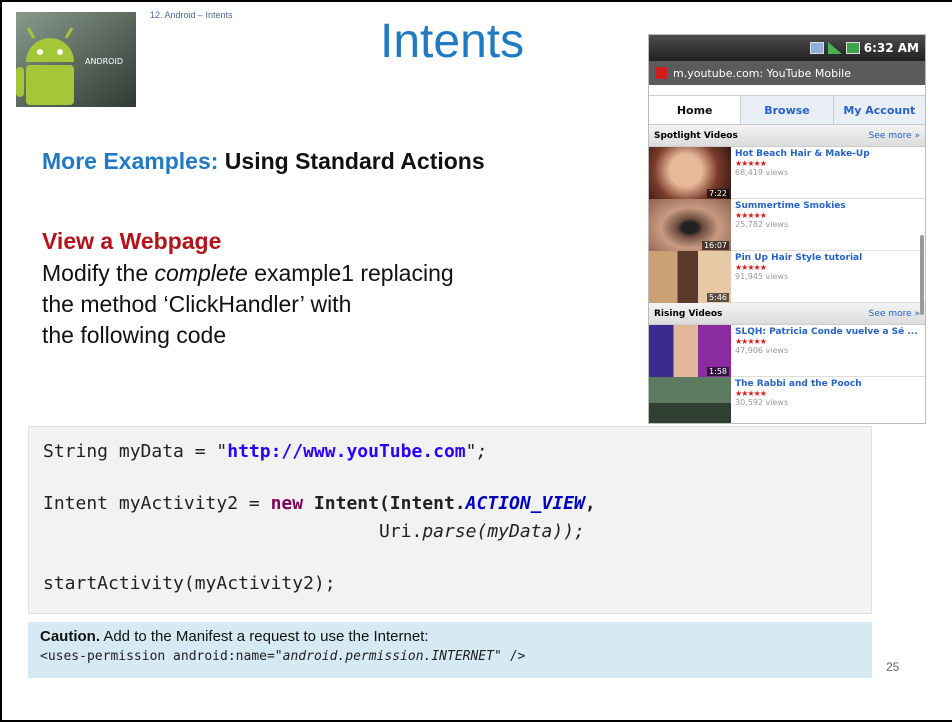 This screenshot has width=952, height=722. I want to click on video-views: 30,592 views, so click(762, 402).